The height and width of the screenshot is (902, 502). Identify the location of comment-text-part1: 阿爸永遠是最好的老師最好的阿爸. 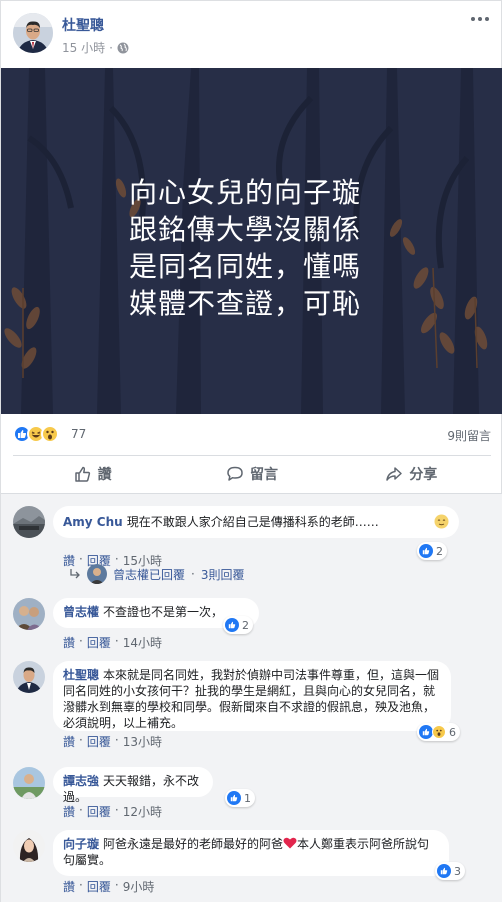
(193, 844).